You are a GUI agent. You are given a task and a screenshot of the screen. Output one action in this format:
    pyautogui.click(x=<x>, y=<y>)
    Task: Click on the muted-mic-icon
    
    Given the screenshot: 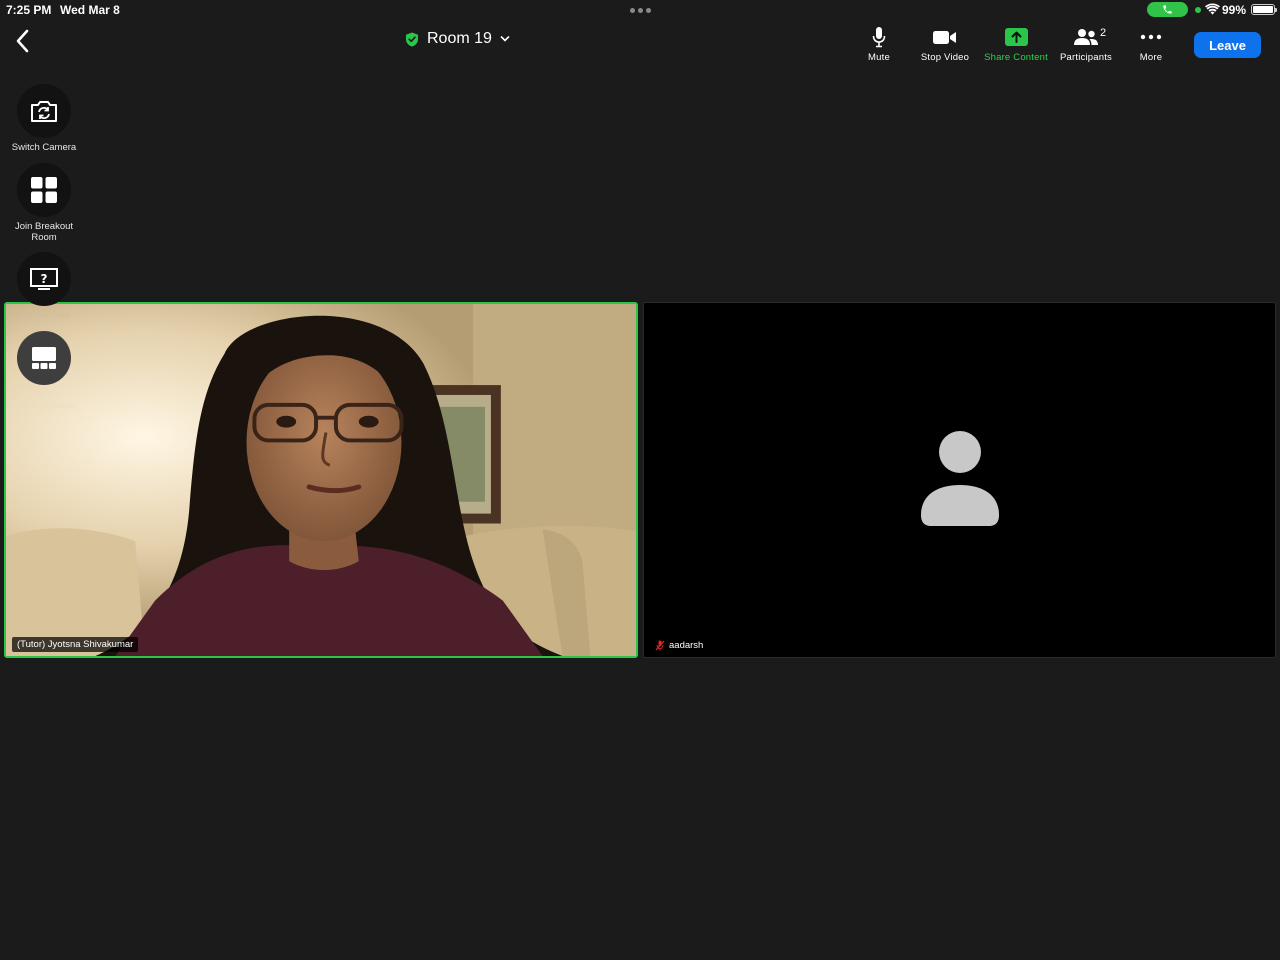 What is the action you would take?
    pyautogui.click(x=660, y=645)
    